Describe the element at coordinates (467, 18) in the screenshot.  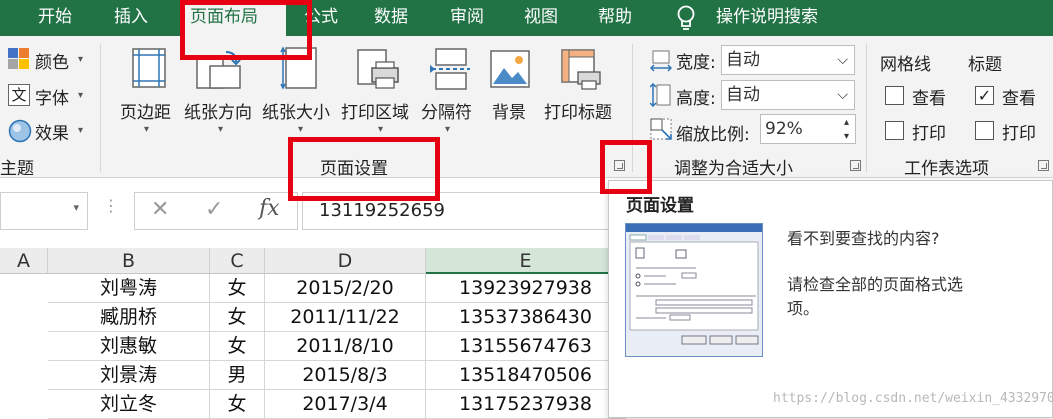
I see `tab-review: 审阅` at that location.